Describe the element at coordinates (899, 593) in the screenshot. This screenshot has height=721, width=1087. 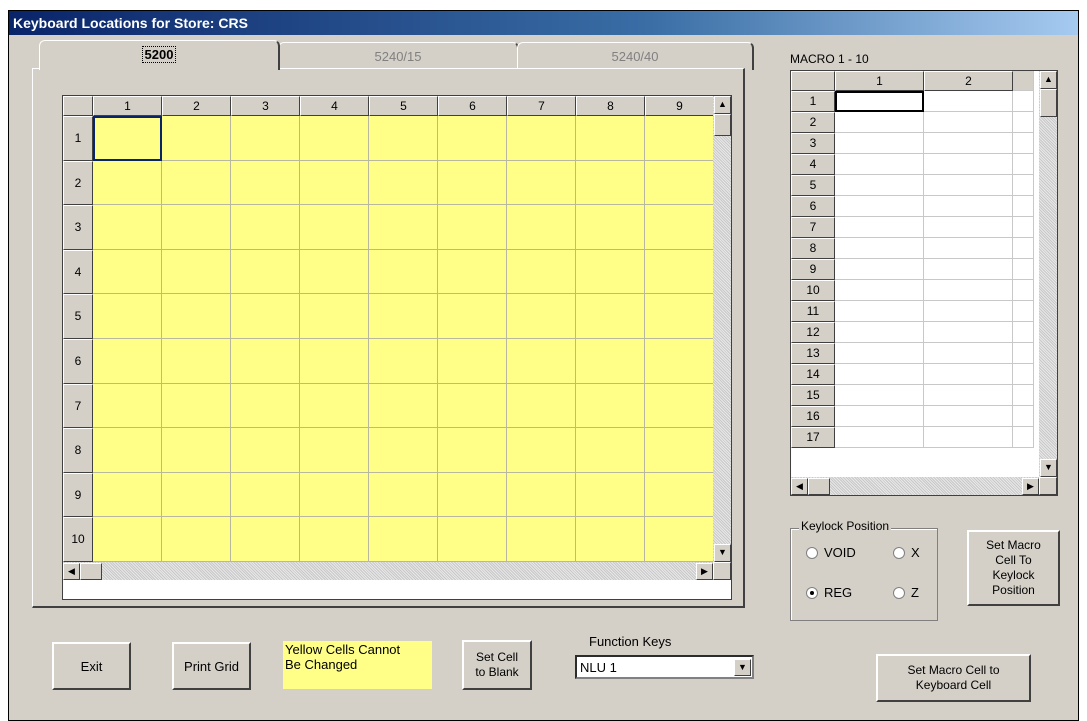
I see `keylock-radio-z` at that location.